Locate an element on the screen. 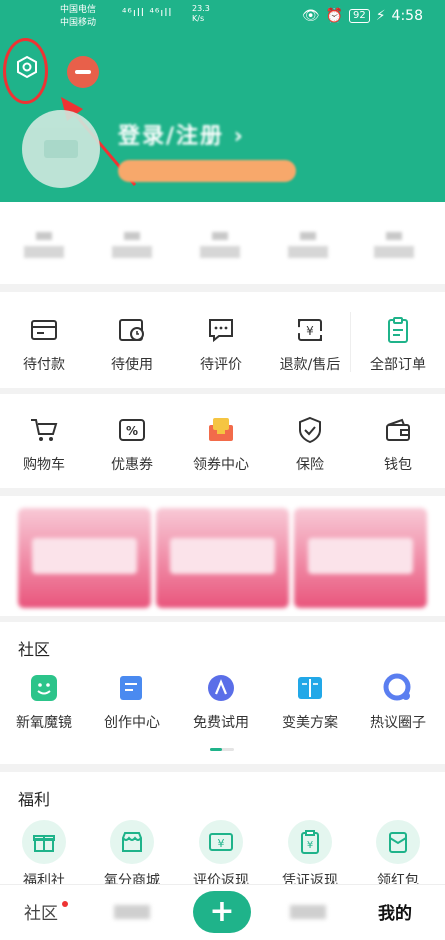 Image resolution: width=445 pixels, height=940 pixels. community-label: 变美方案 is located at coordinates (310, 723).